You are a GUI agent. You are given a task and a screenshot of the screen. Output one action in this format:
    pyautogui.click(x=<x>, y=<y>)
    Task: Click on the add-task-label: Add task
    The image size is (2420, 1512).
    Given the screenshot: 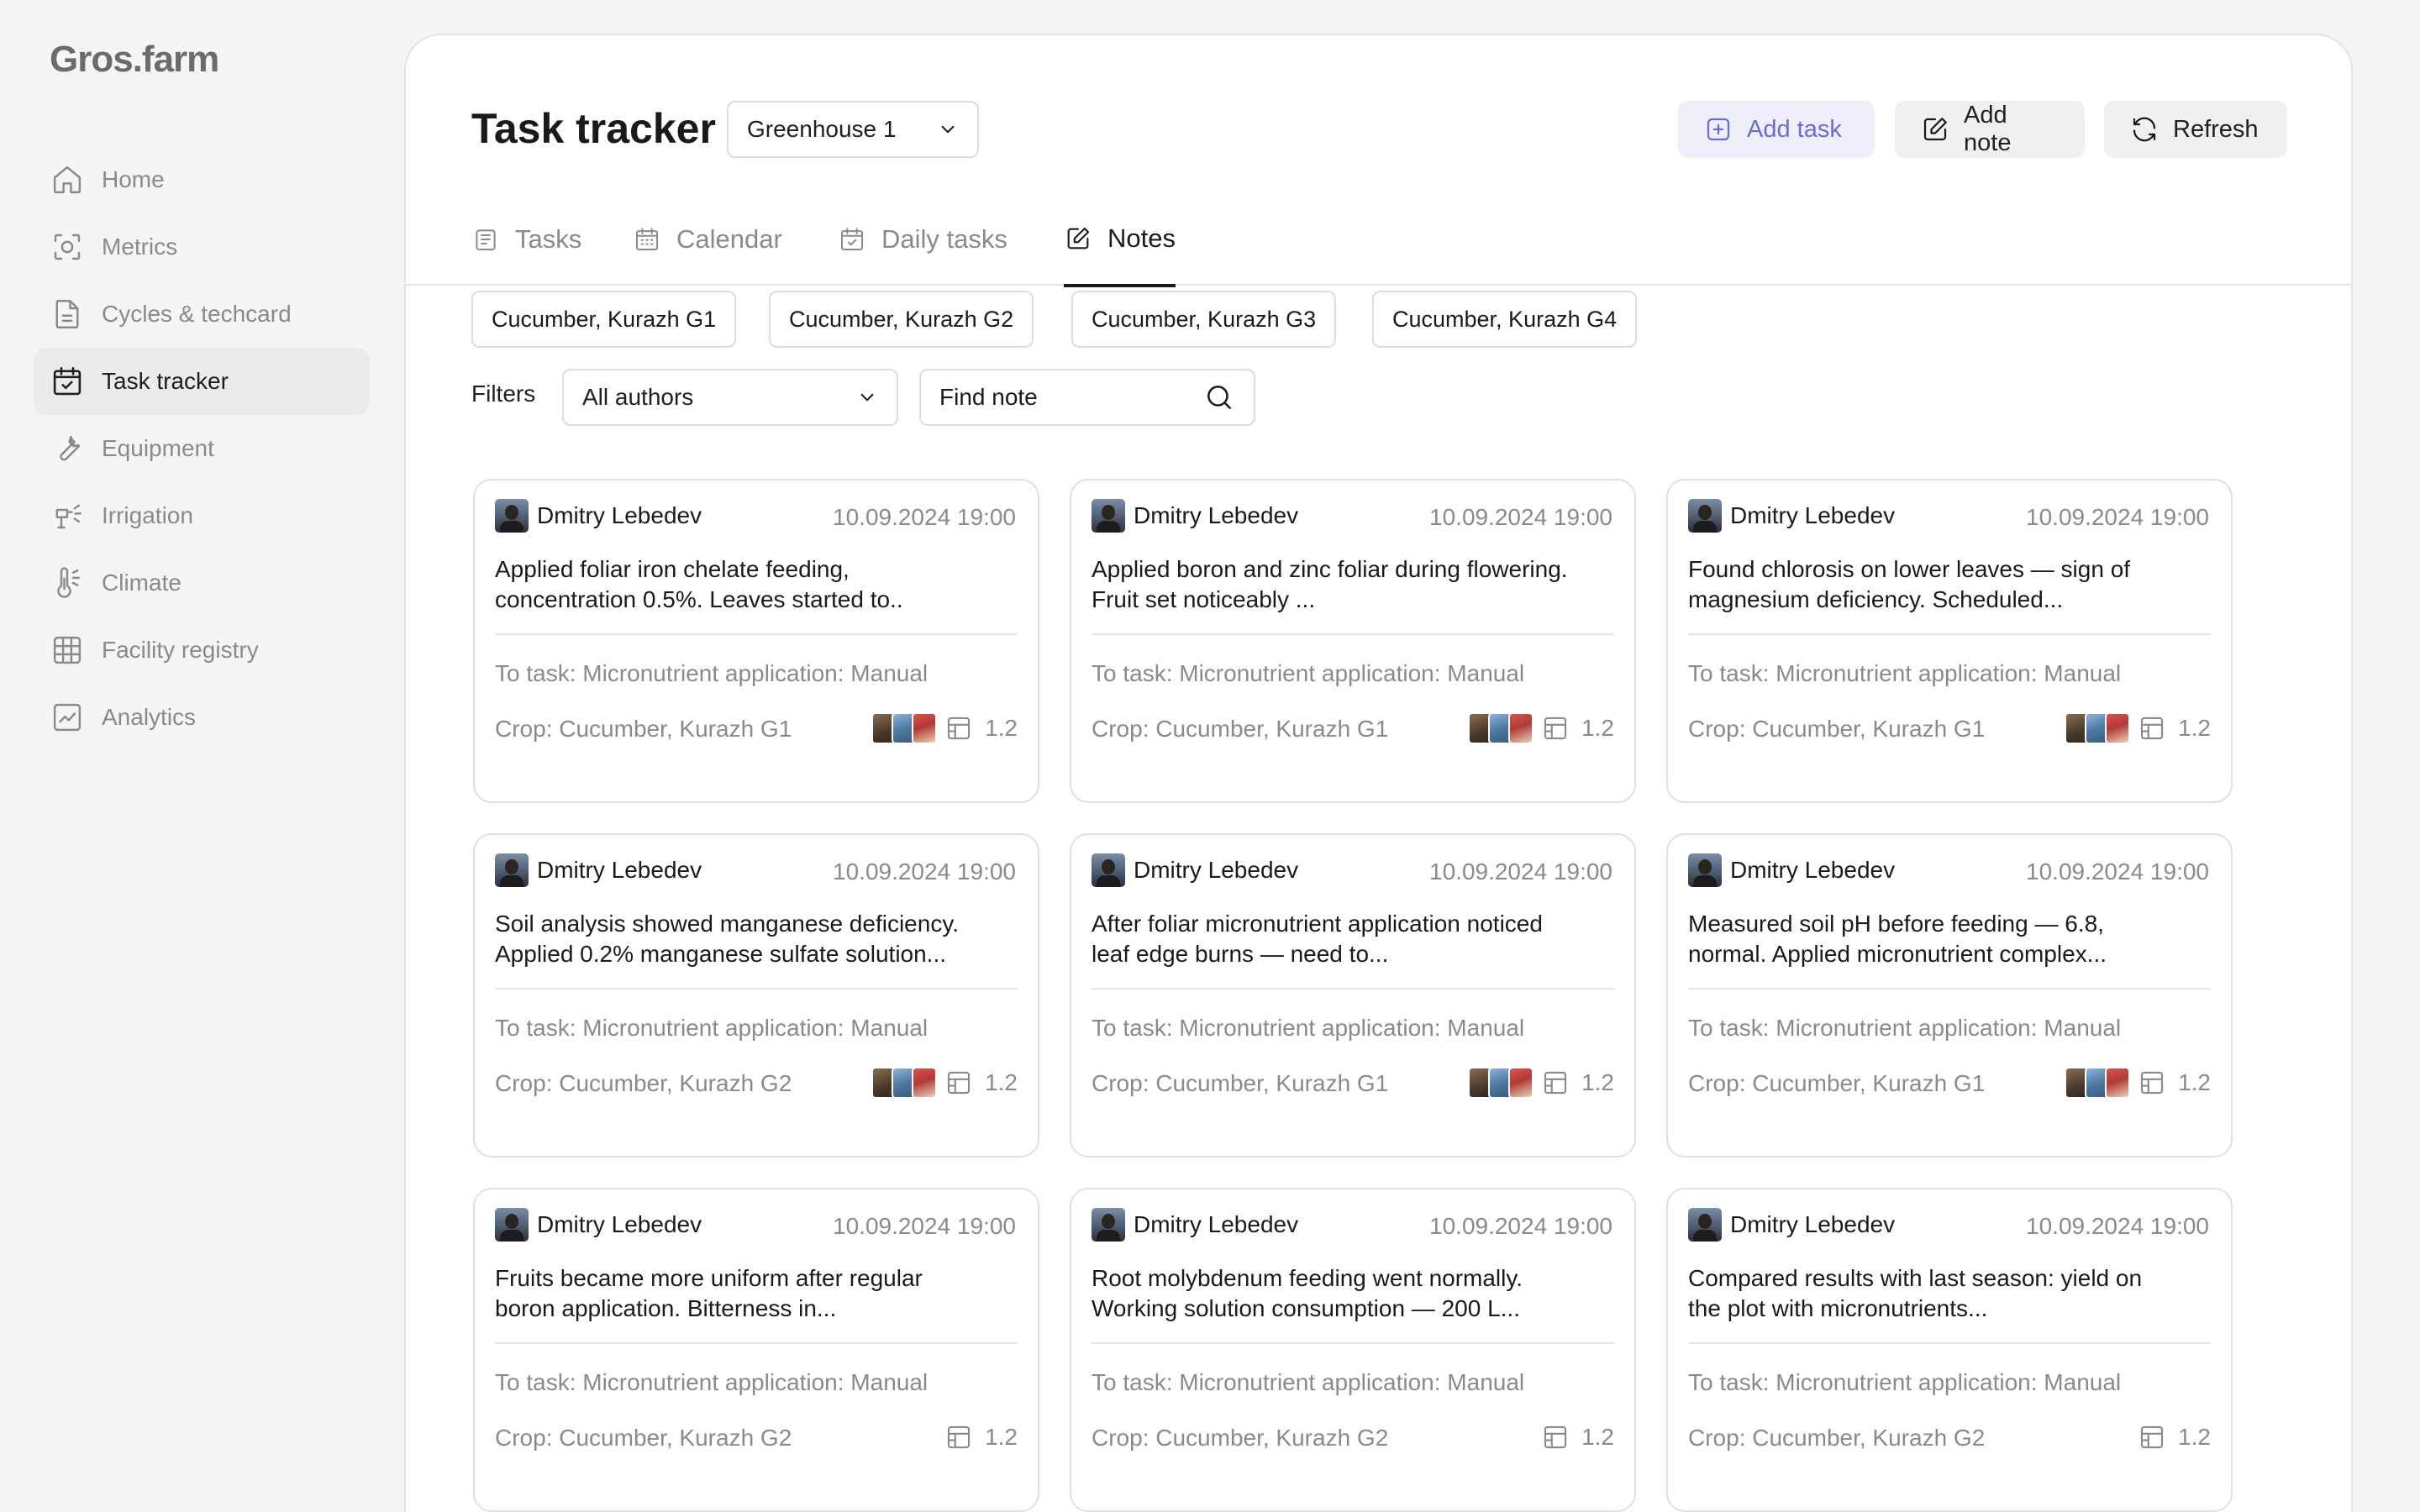 What is the action you would take?
    pyautogui.click(x=1795, y=129)
    